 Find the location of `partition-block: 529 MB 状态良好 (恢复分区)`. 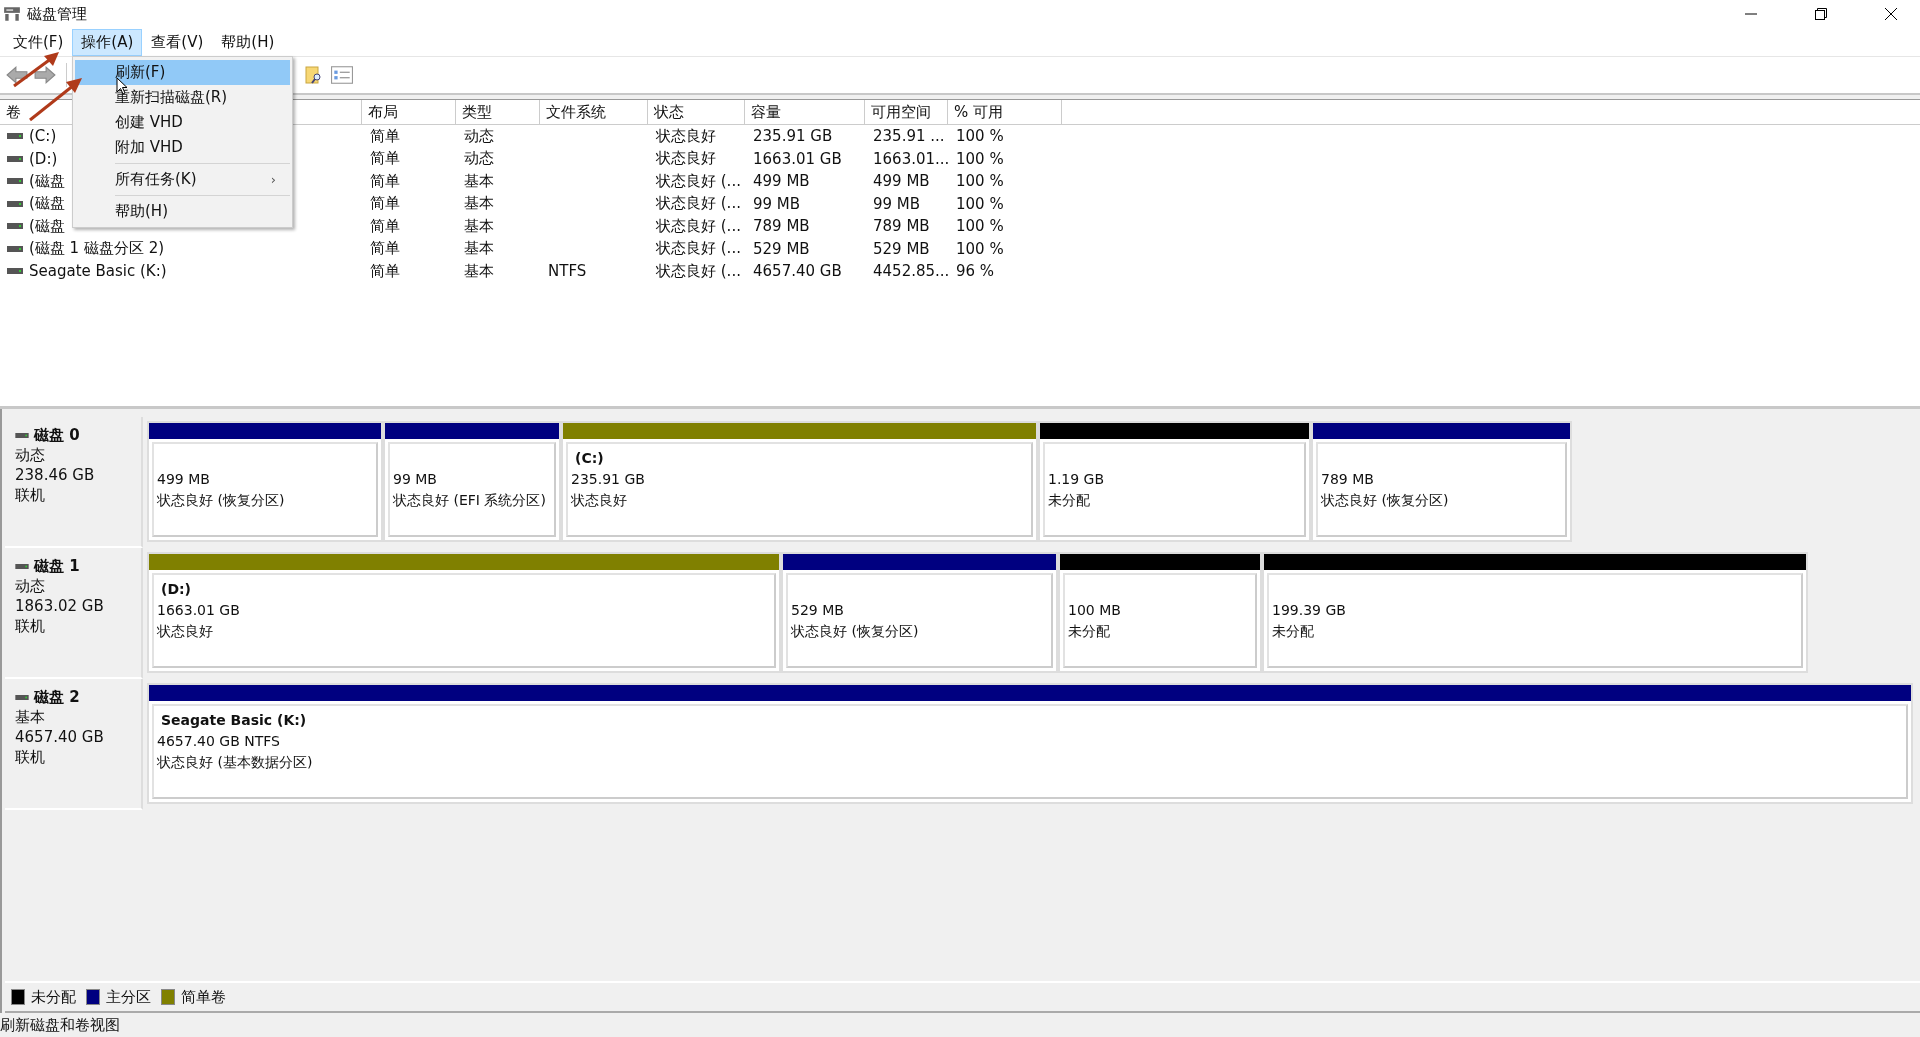

partition-block: 529 MB 状态良好 (恢复分区) is located at coordinates (919, 620).